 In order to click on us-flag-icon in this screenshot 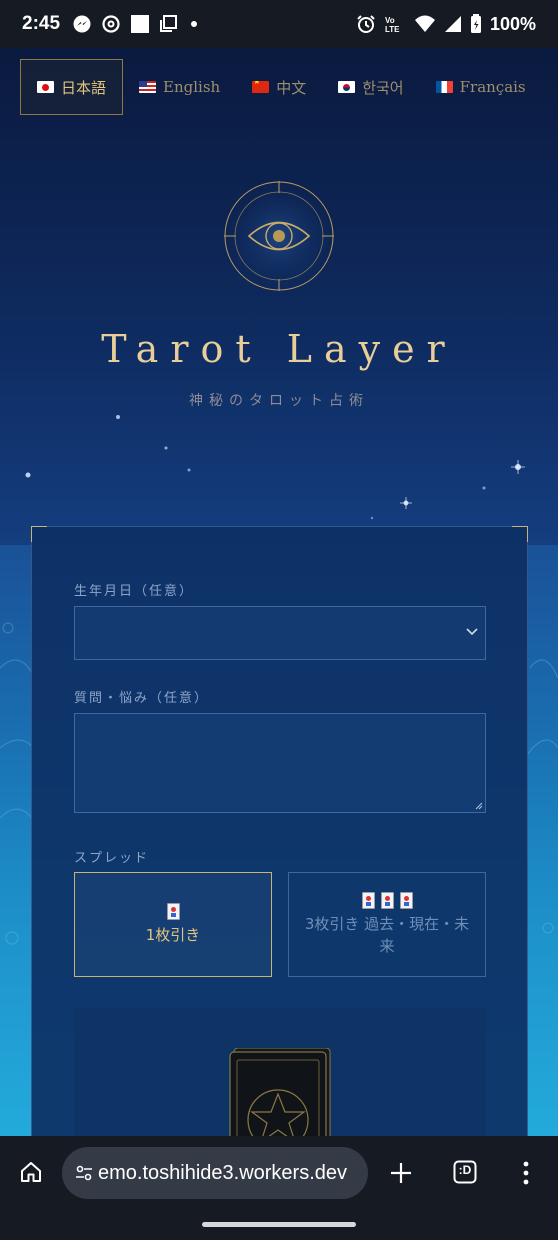, I will do `click(148, 87)`.